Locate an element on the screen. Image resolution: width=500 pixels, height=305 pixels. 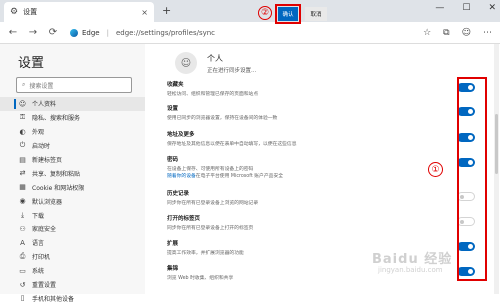
sidebar-item-label: 下载 is located at coordinates (38, 216).